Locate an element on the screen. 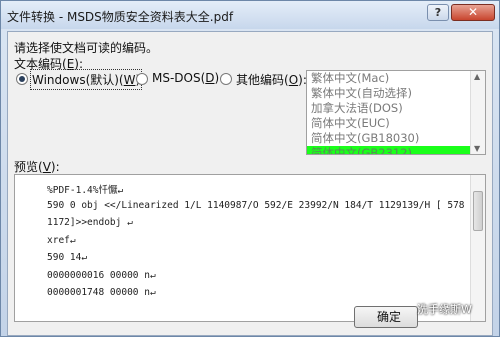 Image resolution: width=500 pixels, height=337 pixels. preview-label: 预览(V): is located at coordinates (37, 167).